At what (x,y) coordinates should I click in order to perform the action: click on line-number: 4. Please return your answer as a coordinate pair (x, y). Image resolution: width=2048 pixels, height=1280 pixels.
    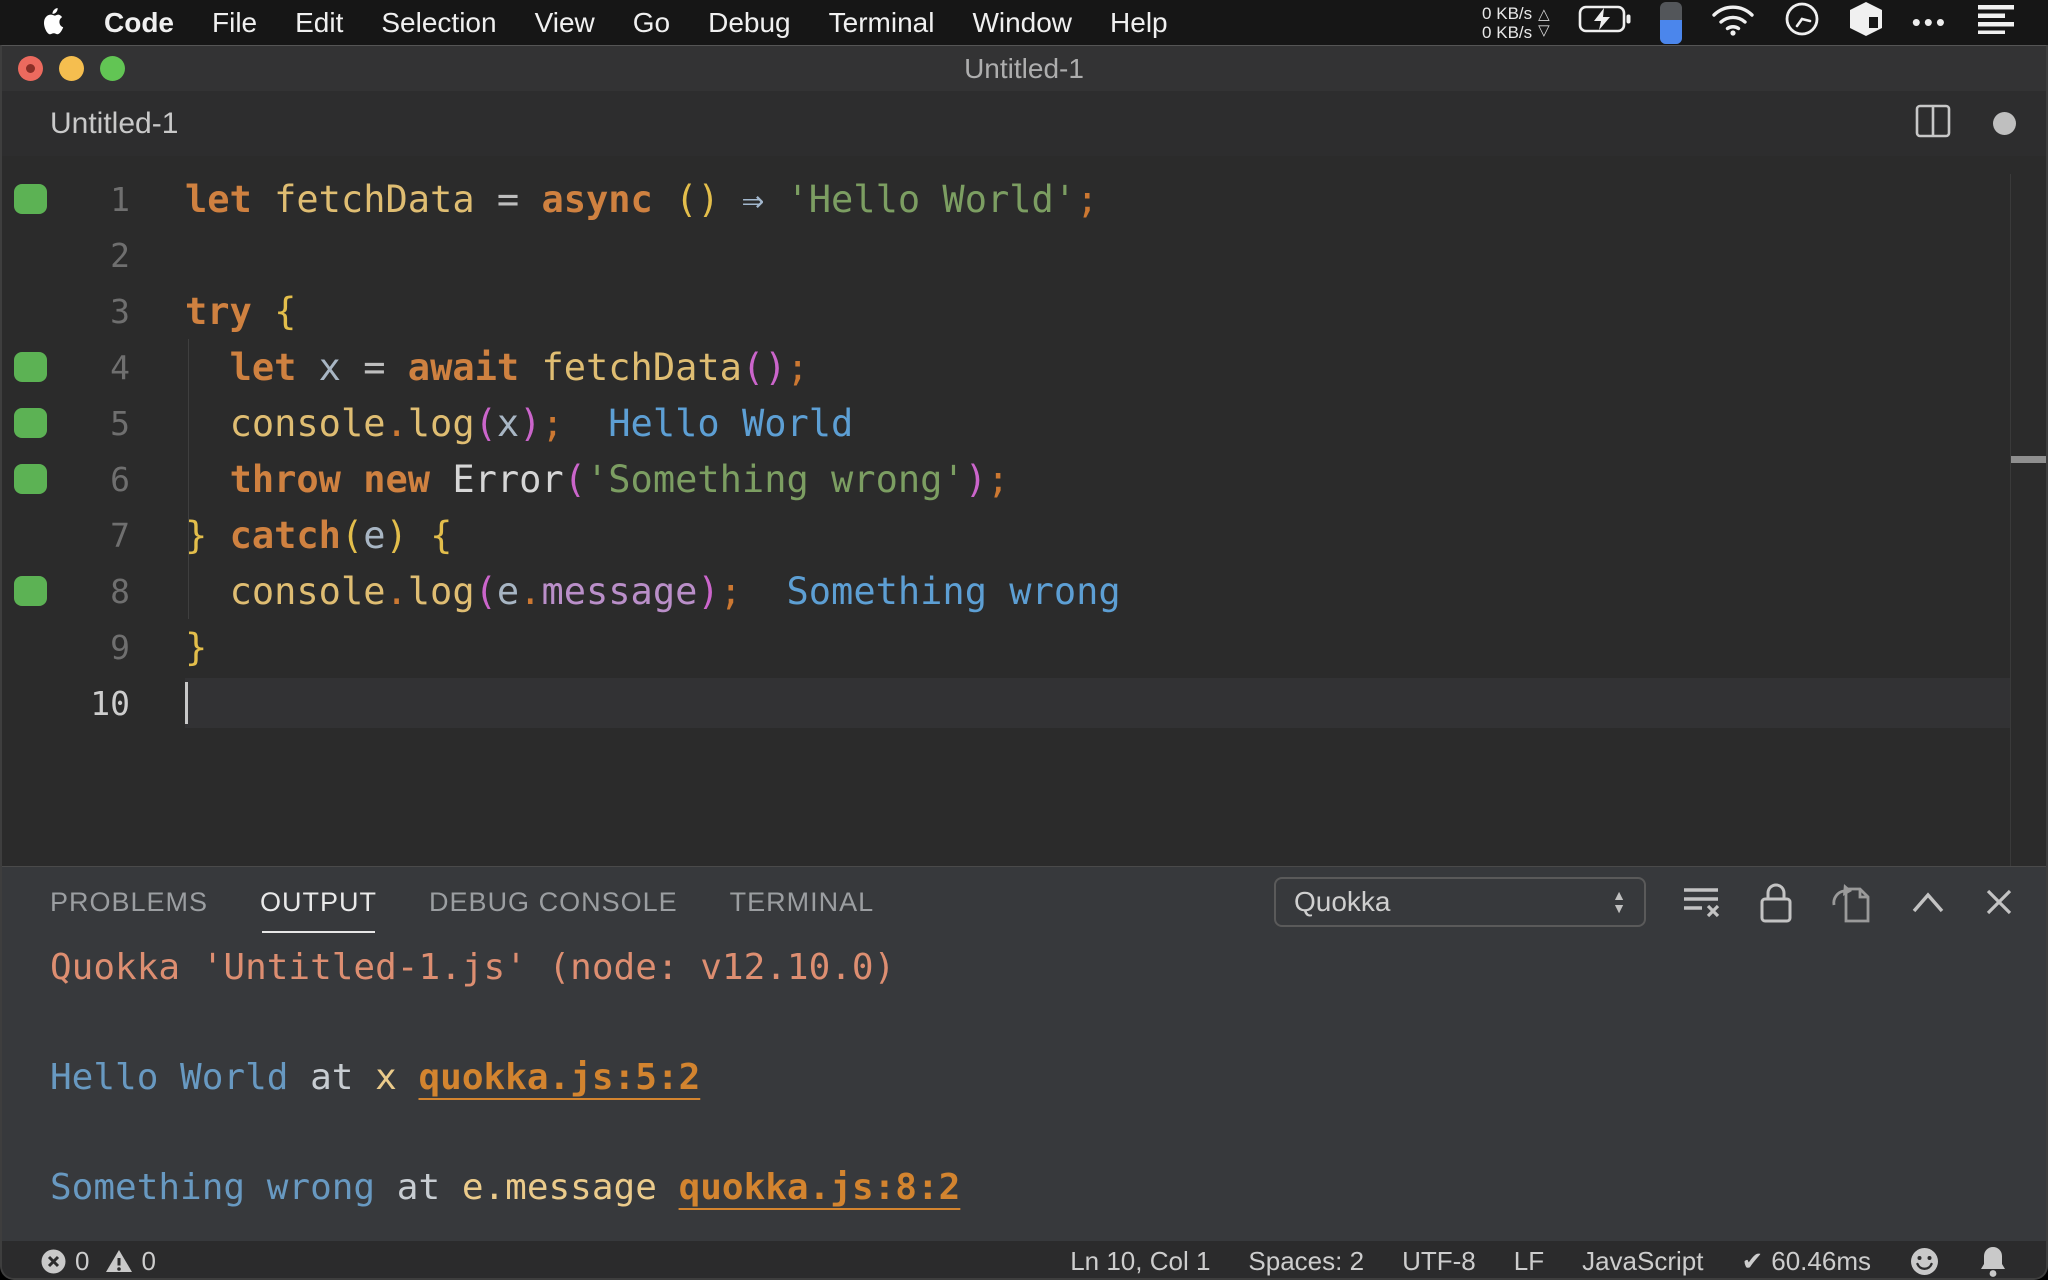
    Looking at the image, I should click on (120, 367).